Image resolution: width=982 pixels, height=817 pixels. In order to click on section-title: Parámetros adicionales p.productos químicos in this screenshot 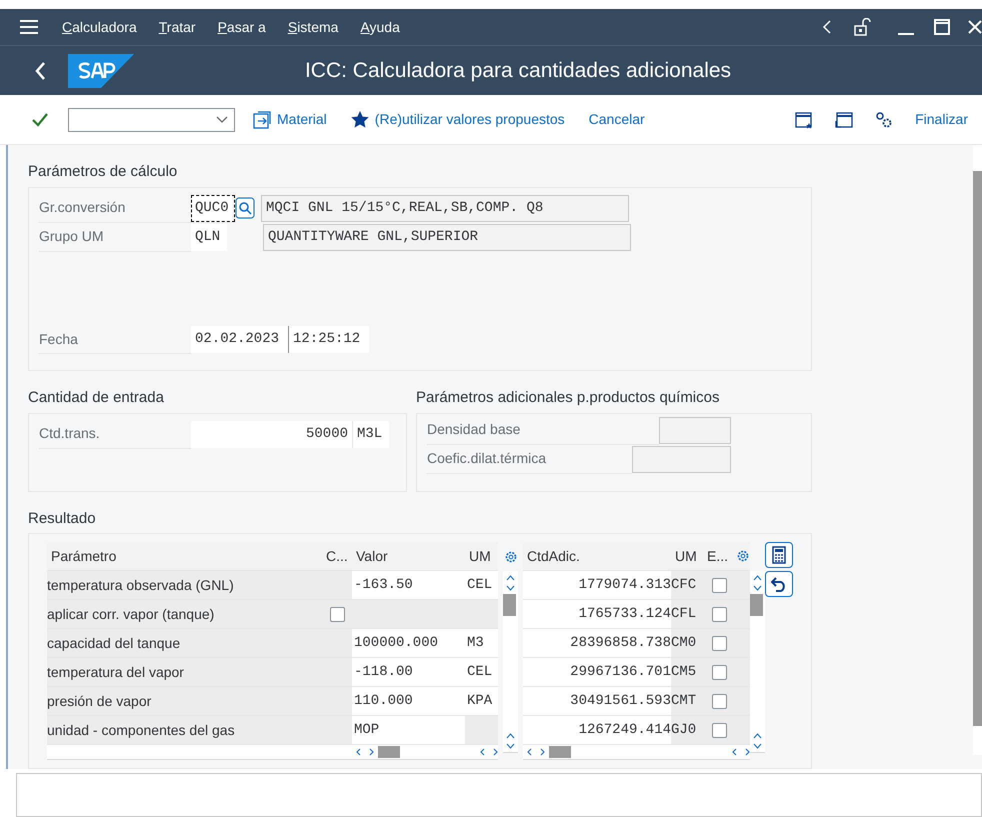, I will do `click(568, 398)`.